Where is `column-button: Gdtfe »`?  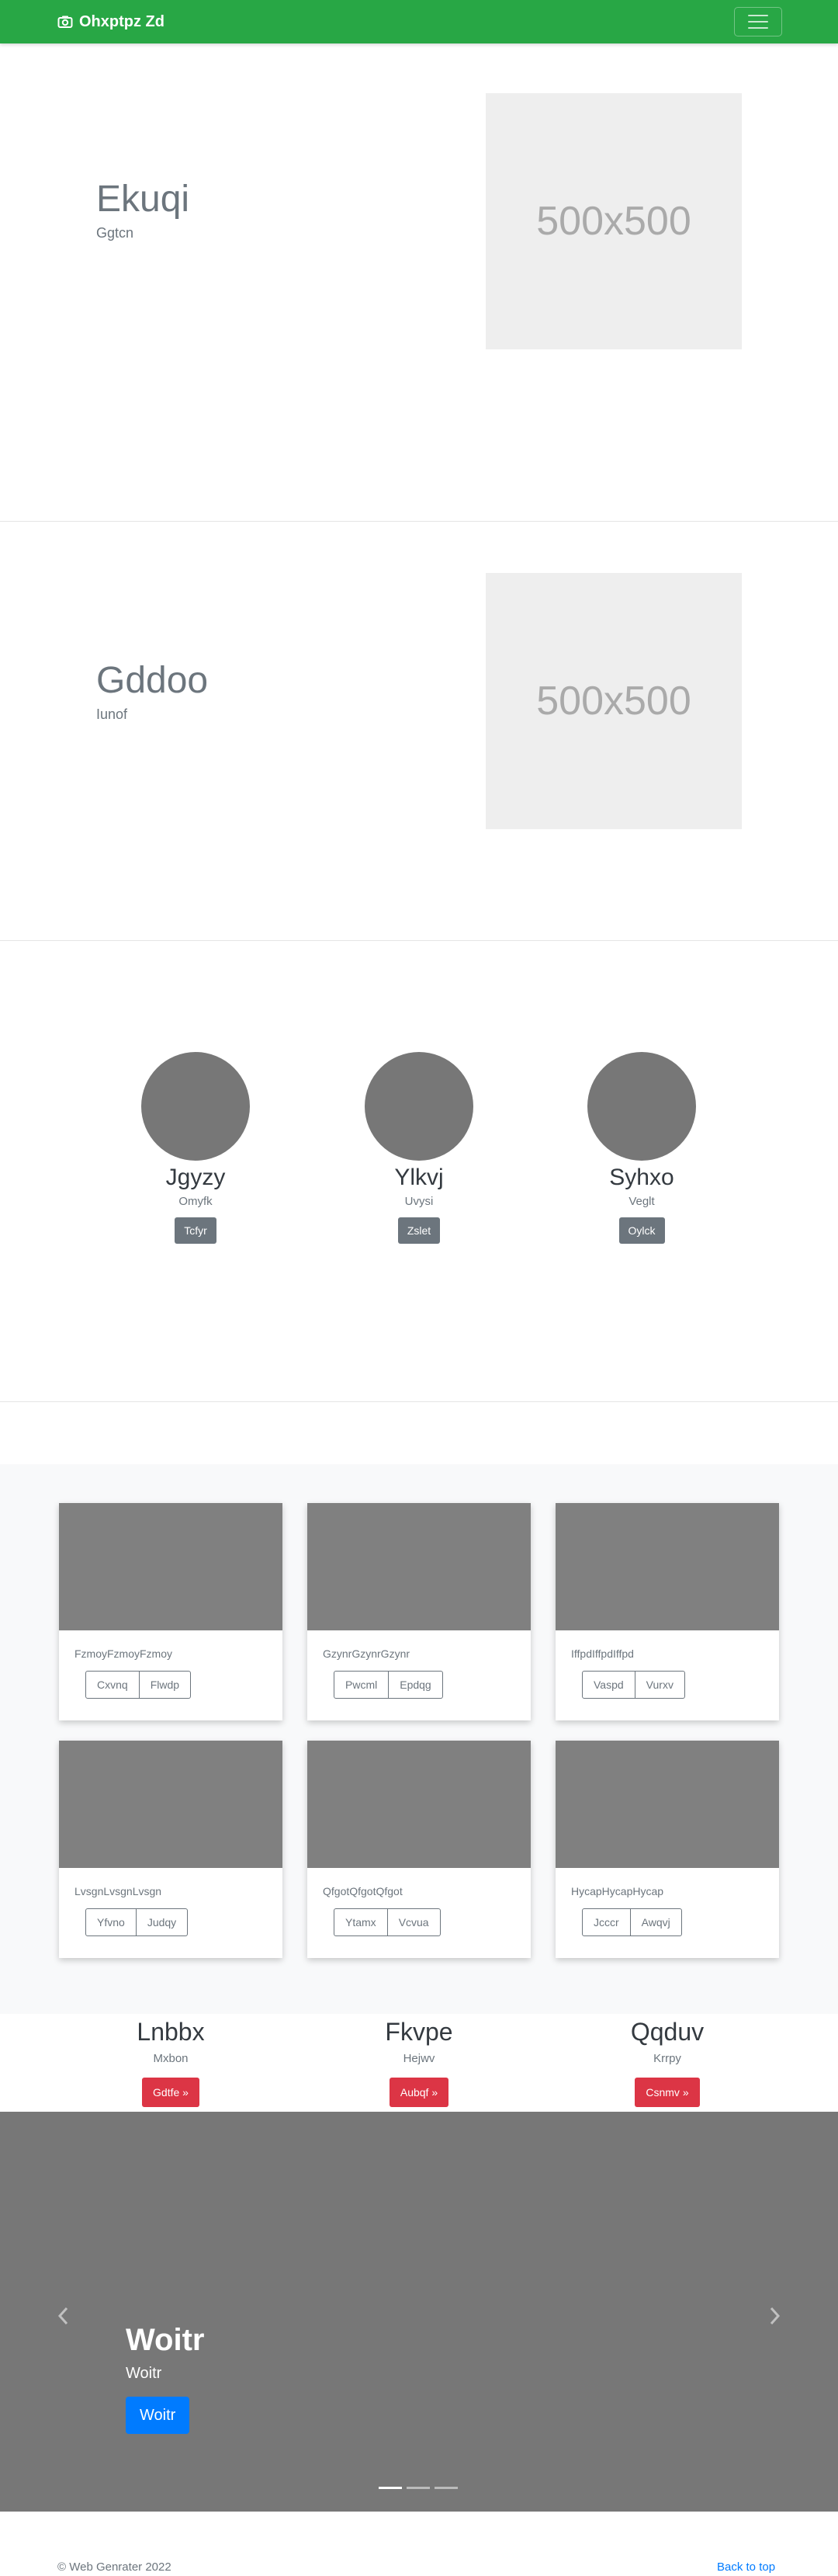
column-button: Gdtfe » is located at coordinates (170, 2093).